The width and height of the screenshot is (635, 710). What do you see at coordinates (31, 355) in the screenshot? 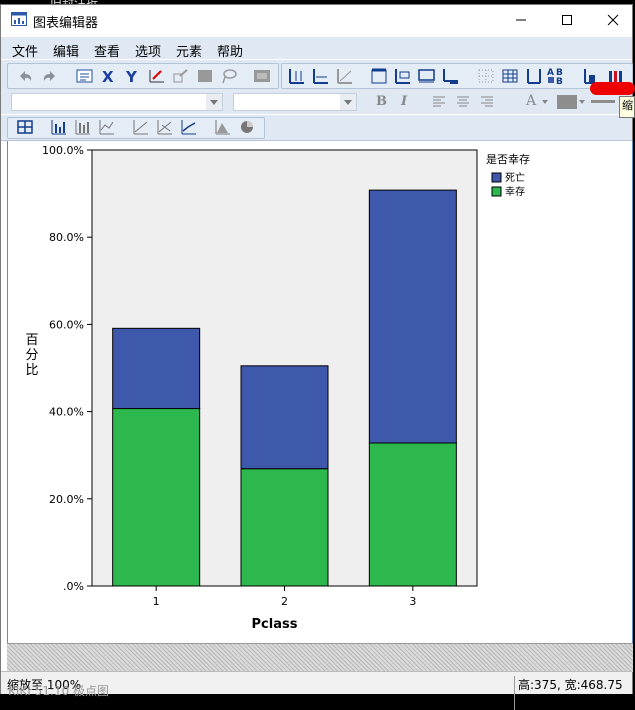
I see `y-axis-title: 百分比` at bounding box center [31, 355].